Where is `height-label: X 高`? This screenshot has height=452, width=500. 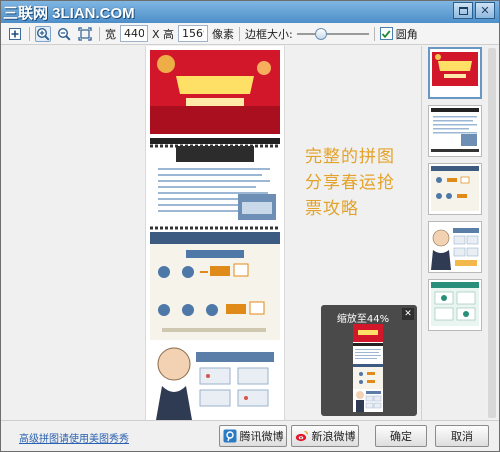
height-label: X 高 is located at coordinates (163, 34).